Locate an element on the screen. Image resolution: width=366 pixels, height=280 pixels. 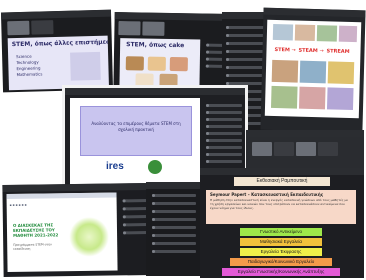
concept-bar: Παιδαγωγικό/Κοινωνικό Εργαλείο is located at coordinates (281, 262).